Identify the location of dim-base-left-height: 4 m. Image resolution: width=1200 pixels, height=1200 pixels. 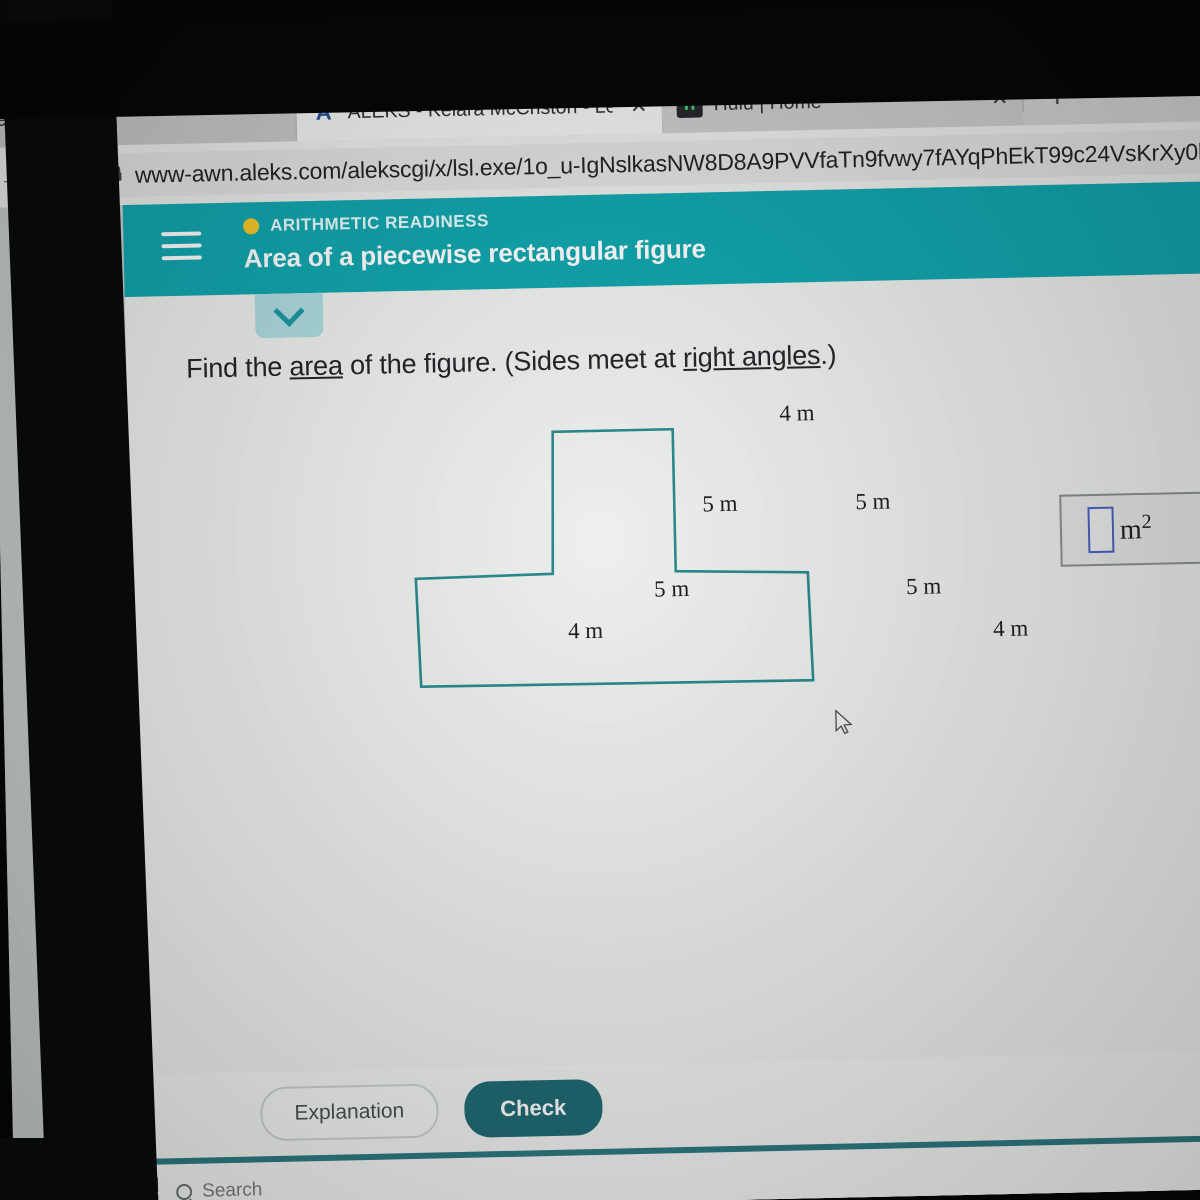
(585, 630).